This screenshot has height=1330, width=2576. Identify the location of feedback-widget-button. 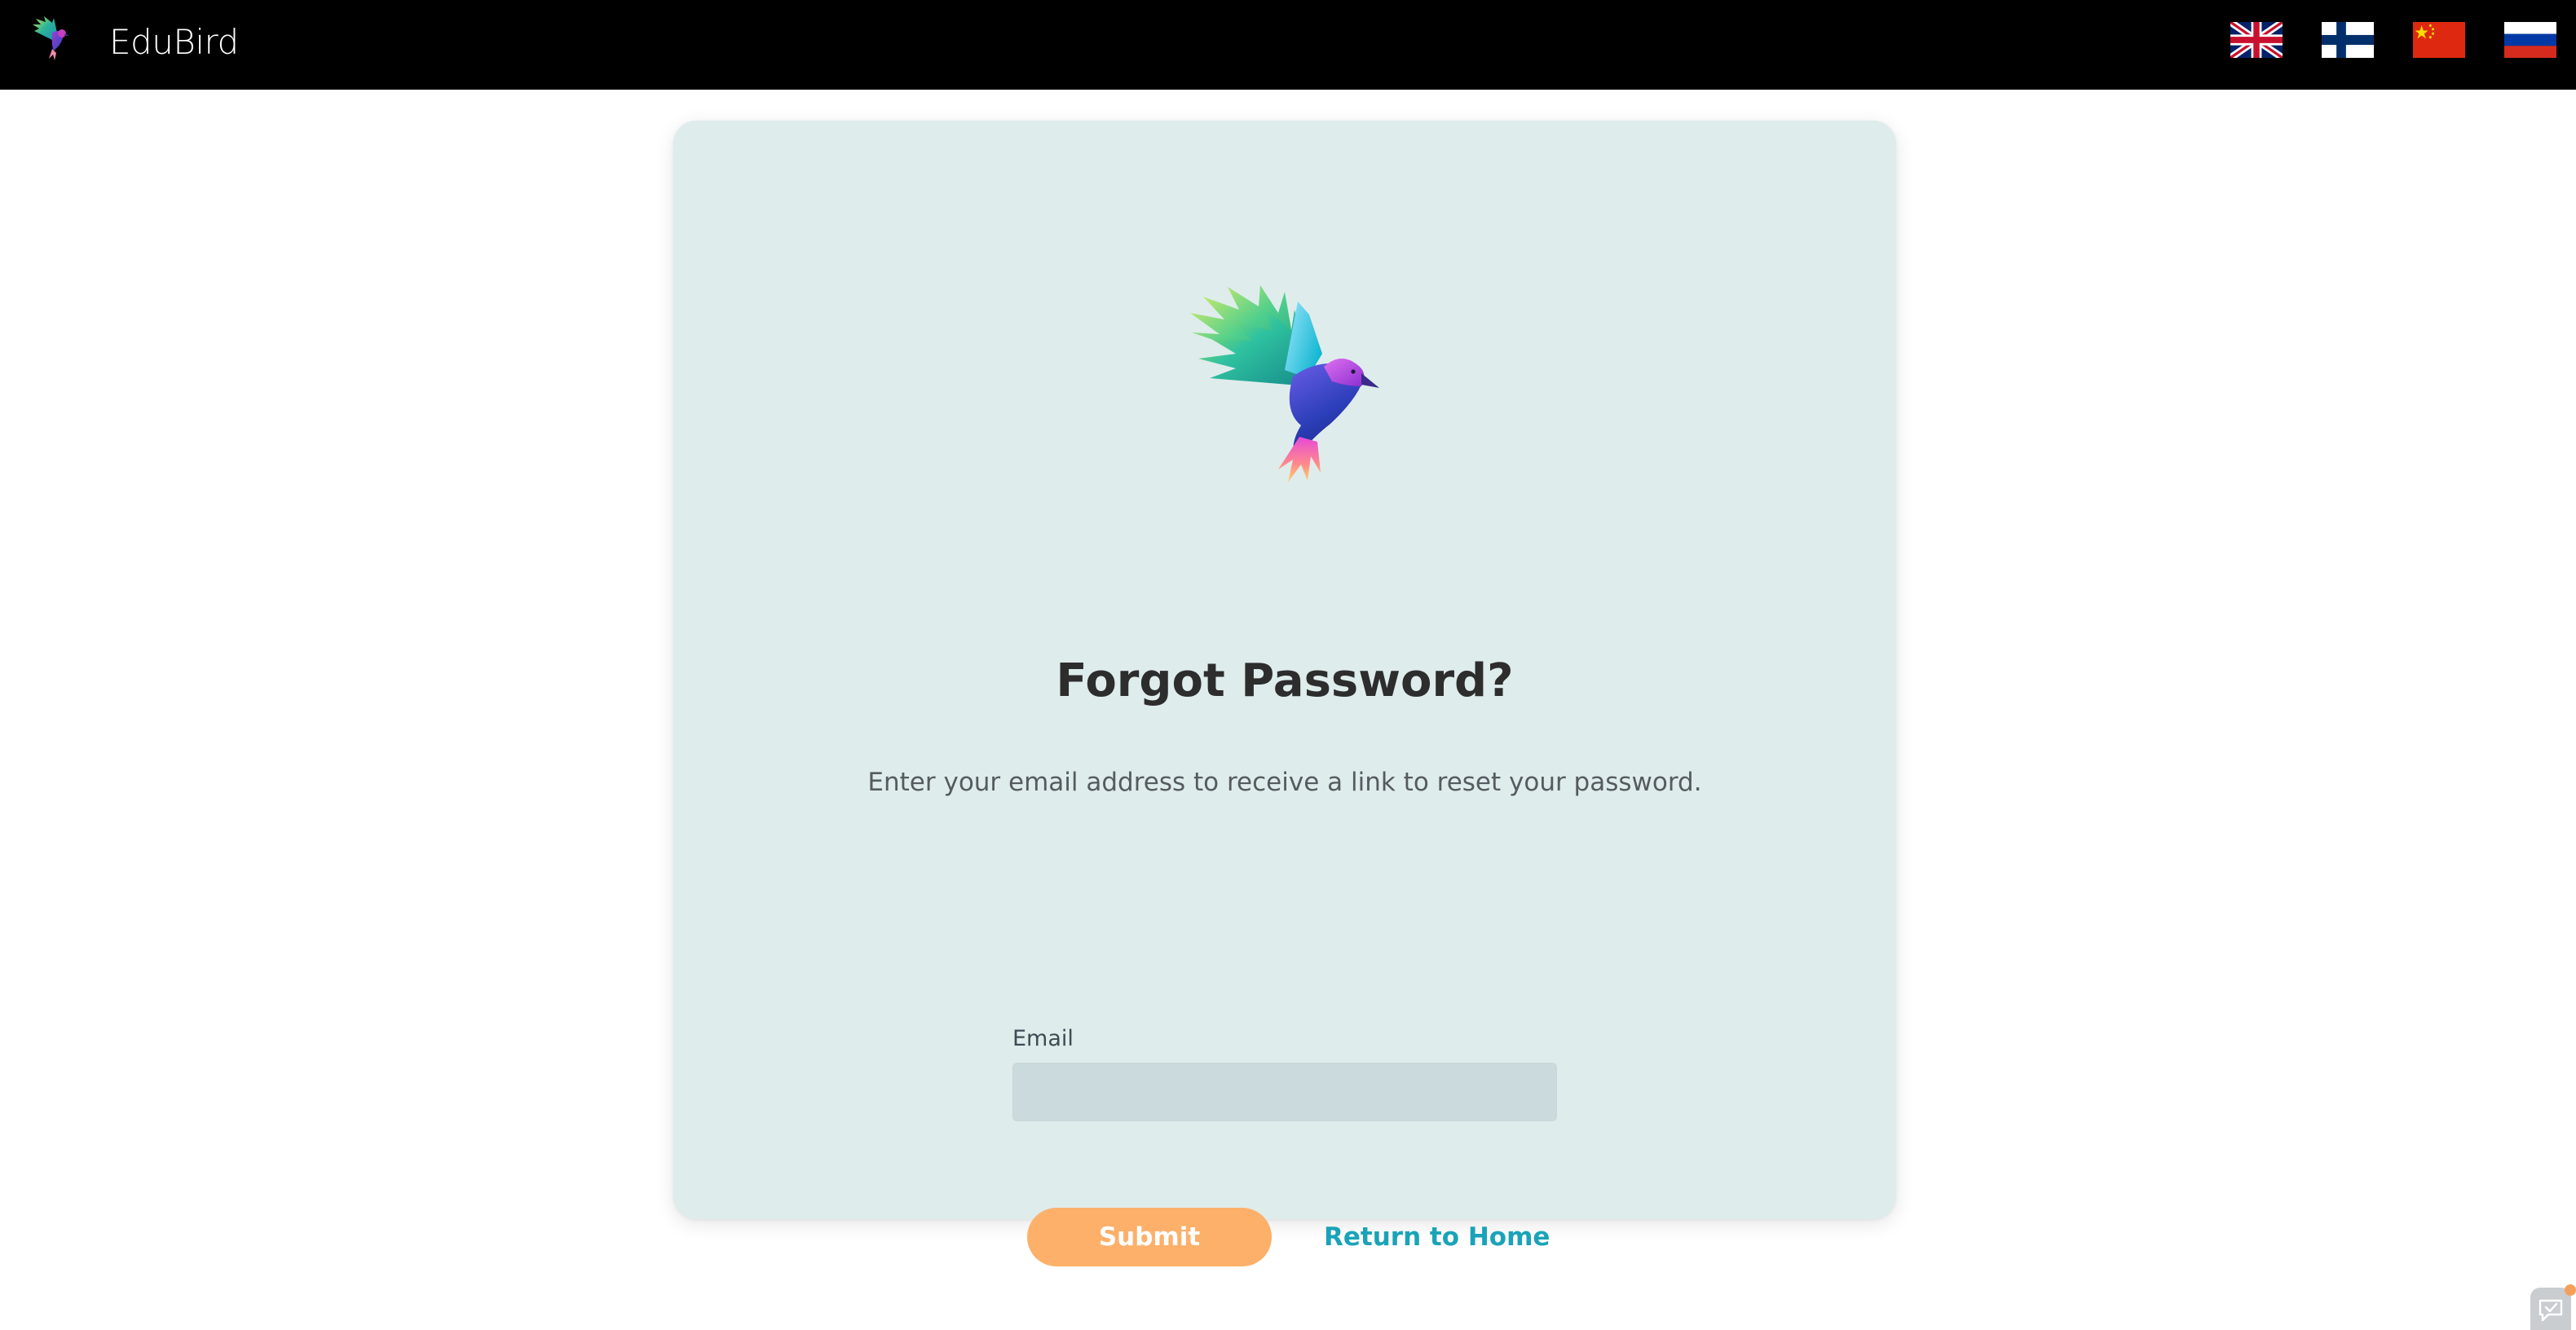
(2553, 1307).